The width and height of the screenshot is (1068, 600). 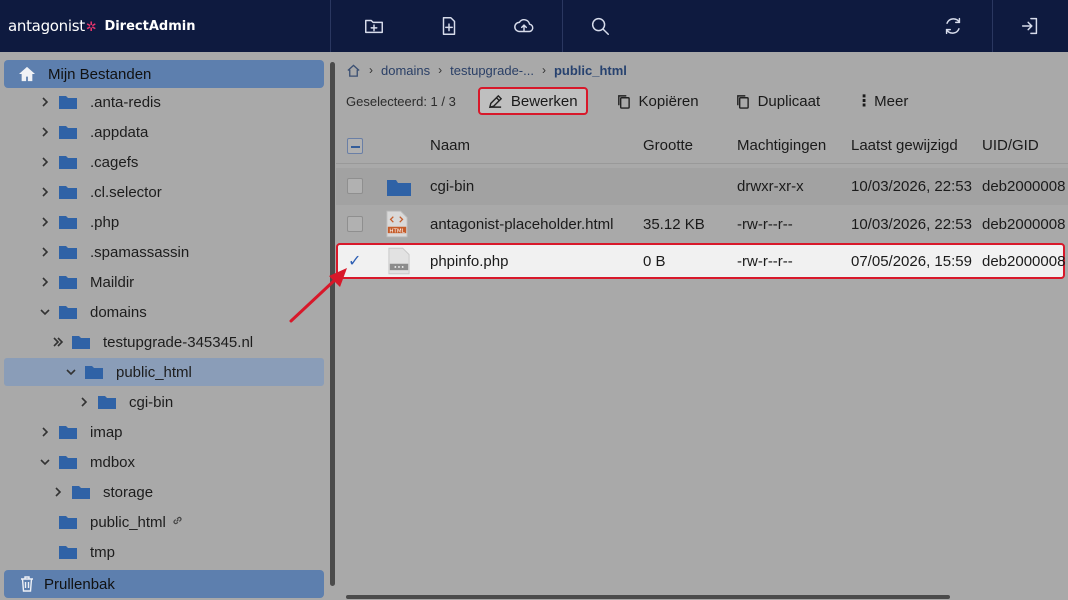 What do you see at coordinates (162, 552) in the screenshot?
I see `sidebar-item: tmp` at bounding box center [162, 552].